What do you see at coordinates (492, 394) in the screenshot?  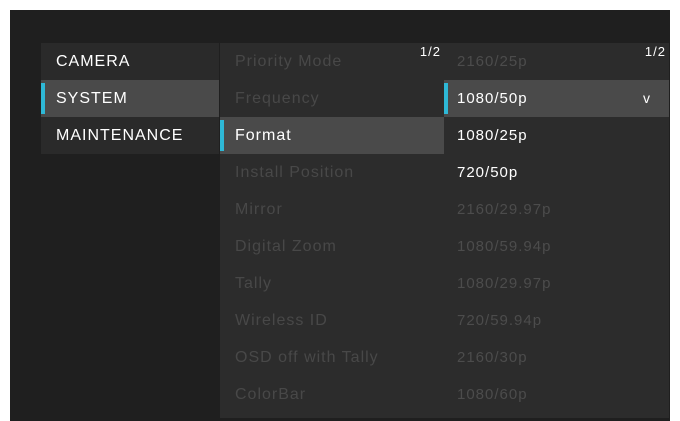 I see `option-label: 1080/60p` at bounding box center [492, 394].